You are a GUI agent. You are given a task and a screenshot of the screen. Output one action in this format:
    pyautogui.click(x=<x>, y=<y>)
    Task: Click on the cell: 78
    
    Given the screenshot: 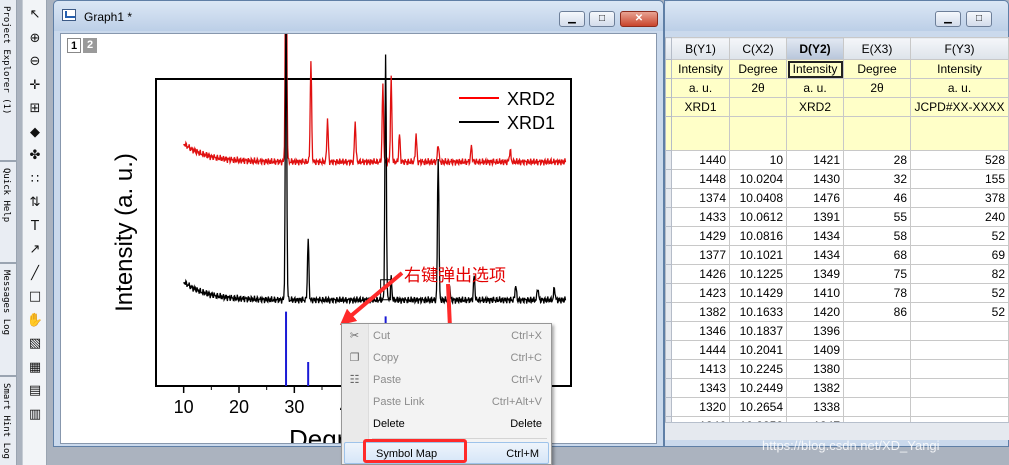 What is the action you would take?
    pyautogui.click(x=877, y=293)
    